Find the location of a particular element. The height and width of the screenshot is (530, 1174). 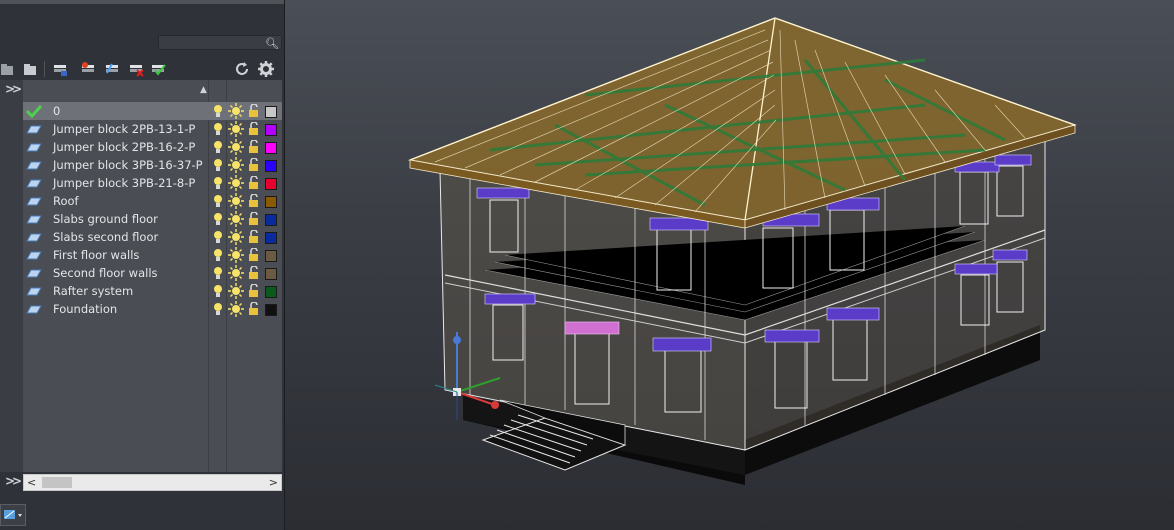

layer-settings-dropdown is located at coordinates (13, 515).